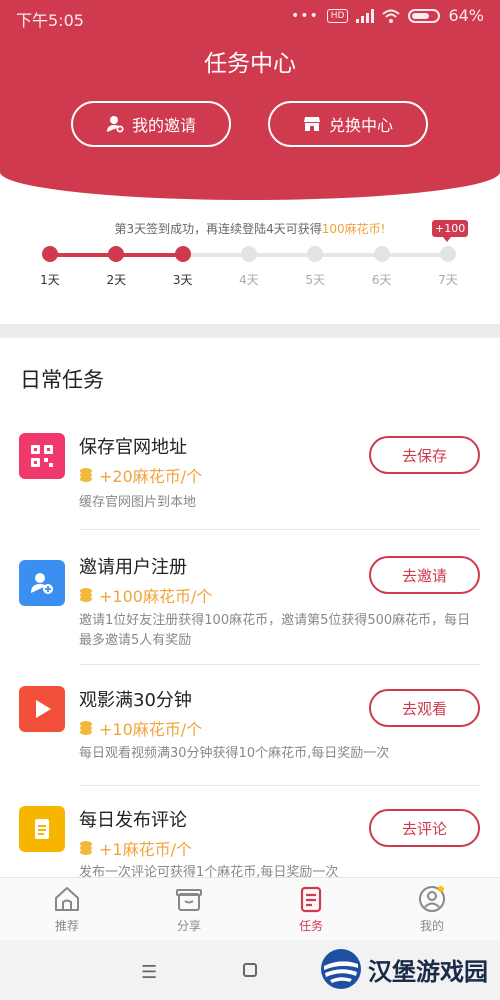 This screenshot has height=1000, width=500. Describe the element at coordinates (249, 267) in the screenshot. I see `checkin-day-4: 4天` at that location.